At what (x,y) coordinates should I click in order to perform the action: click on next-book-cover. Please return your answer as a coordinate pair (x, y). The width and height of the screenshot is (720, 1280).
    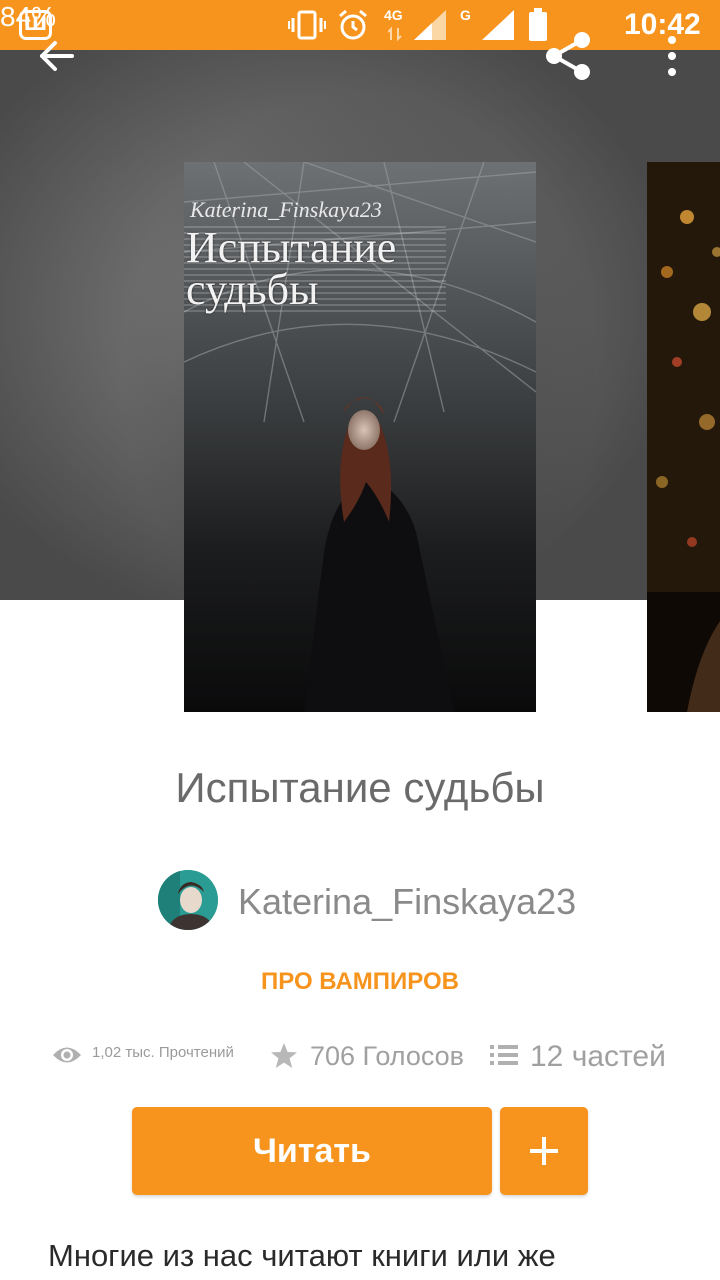
    Looking at the image, I should click on (683, 437).